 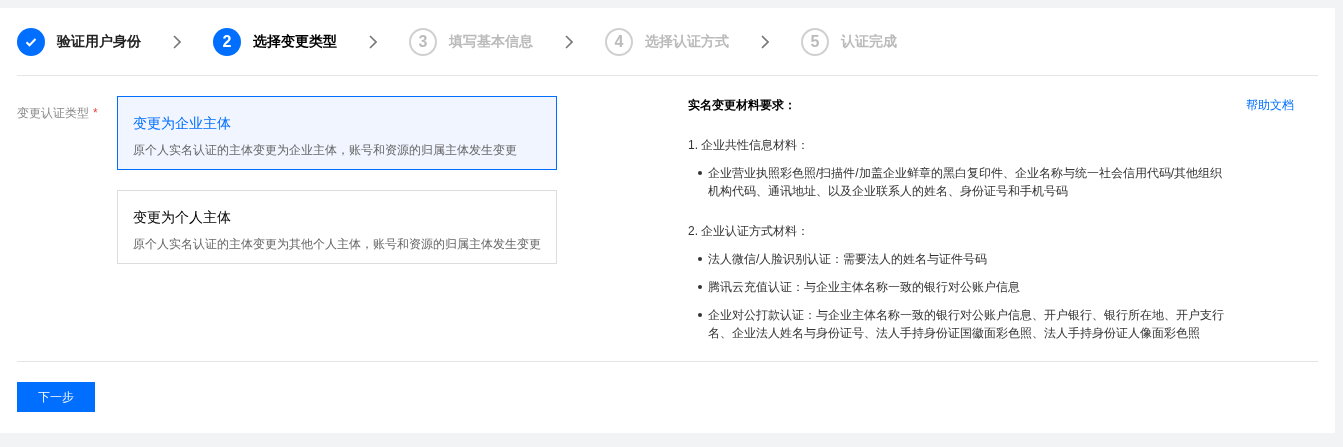 I want to click on option-description: 原个人实名认证的主体变更为企业主体，账号和资源的归属主体发生变更, so click(x=325, y=150).